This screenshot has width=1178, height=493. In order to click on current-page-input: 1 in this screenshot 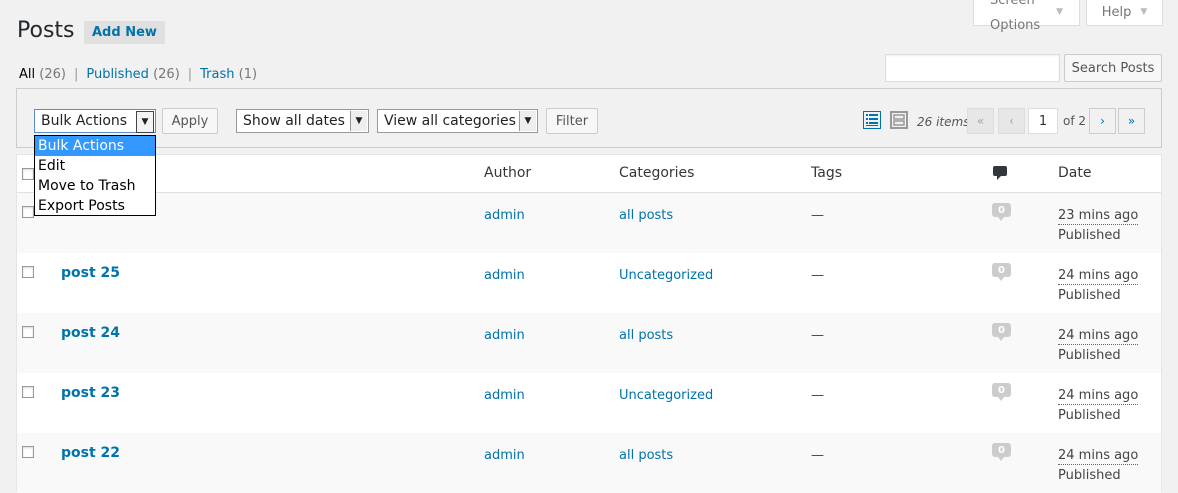, I will do `click(1043, 121)`.